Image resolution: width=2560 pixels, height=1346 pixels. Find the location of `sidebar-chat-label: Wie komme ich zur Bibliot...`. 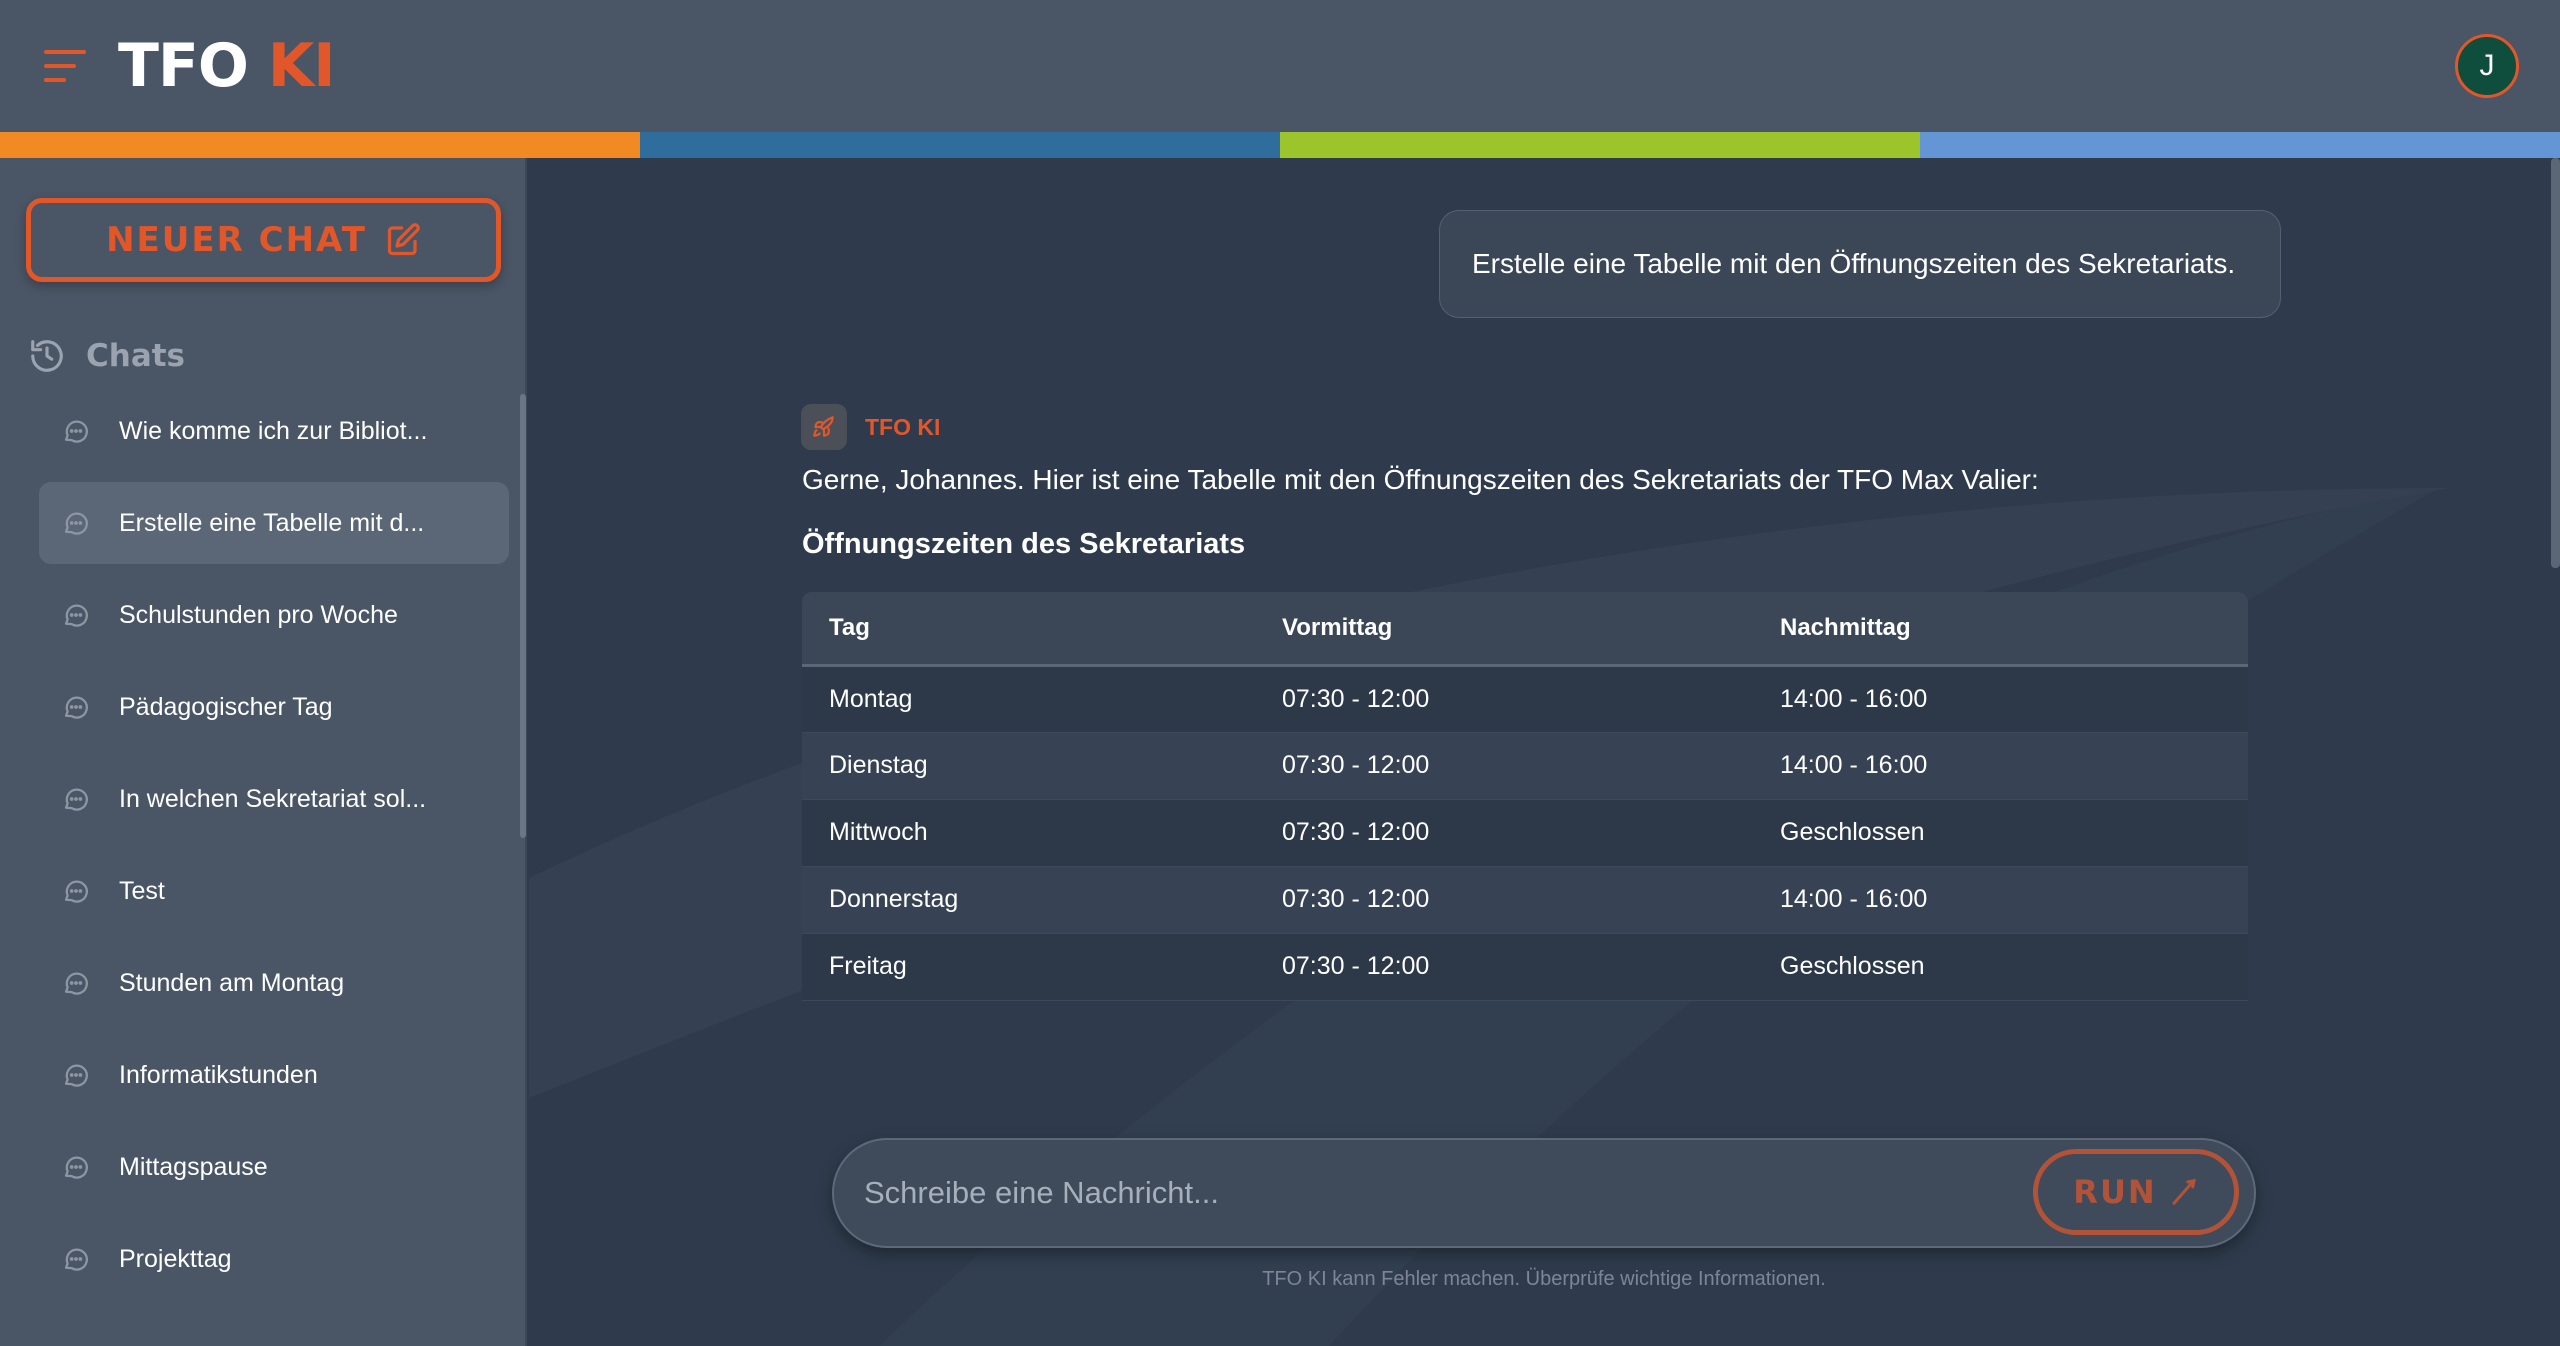

sidebar-chat-label: Wie komme ich zur Bibliot... is located at coordinates (273, 430).